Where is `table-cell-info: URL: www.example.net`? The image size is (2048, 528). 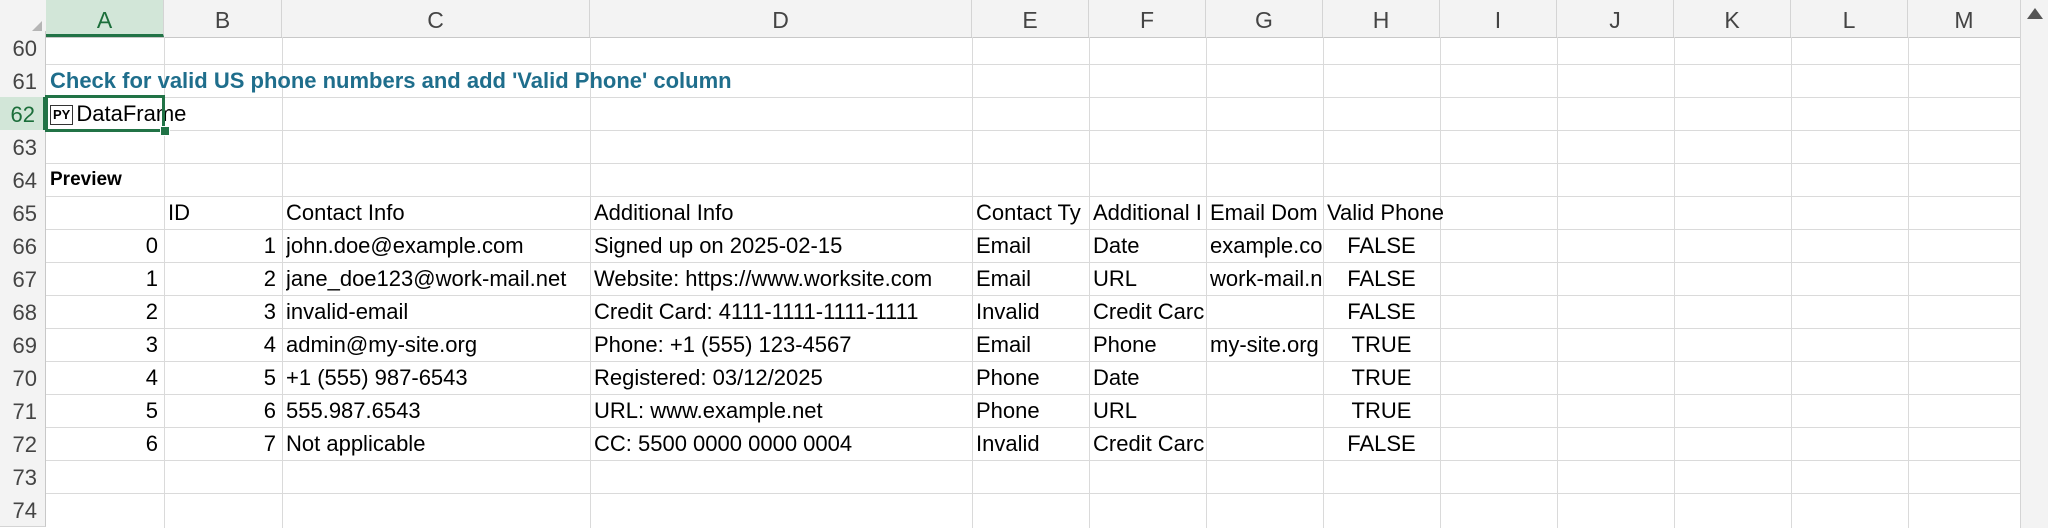
table-cell-info: URL: www.example.net is located at coordinates (782, 410).